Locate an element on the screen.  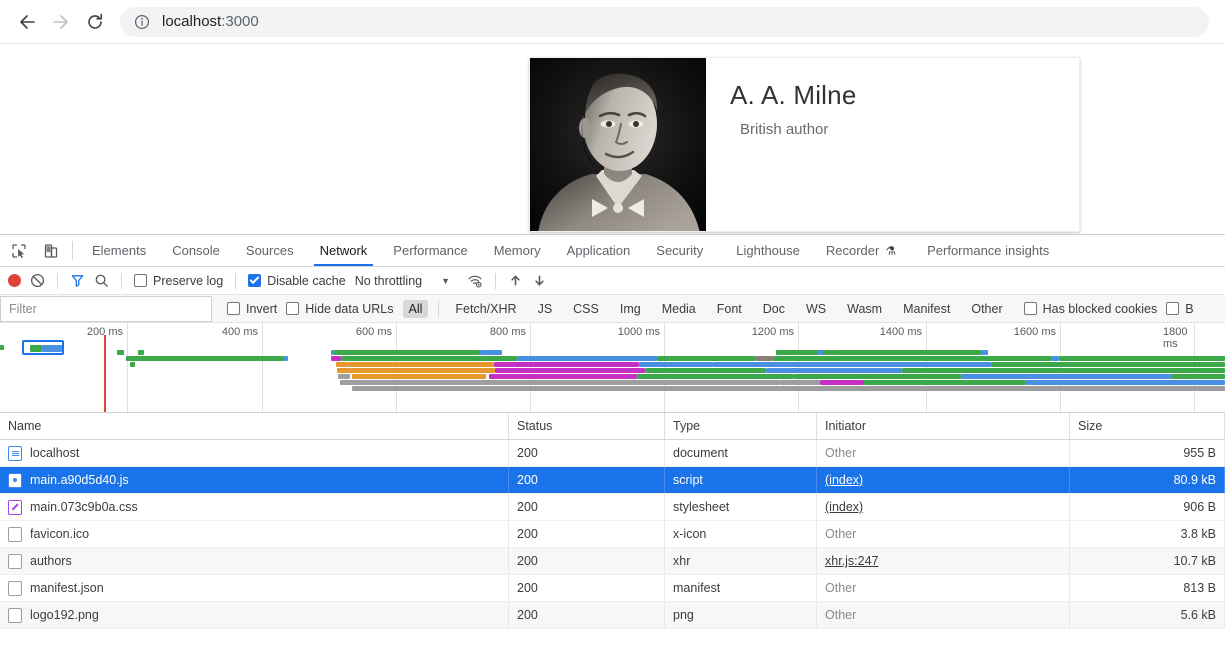
row-type-cell: xhr is located at coordinates (741, 561).